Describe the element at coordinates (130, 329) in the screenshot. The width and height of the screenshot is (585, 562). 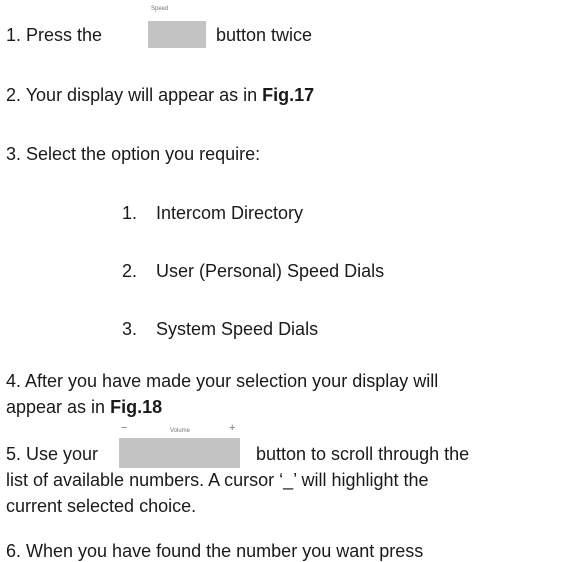
I see `option-number: 3.` at that location.